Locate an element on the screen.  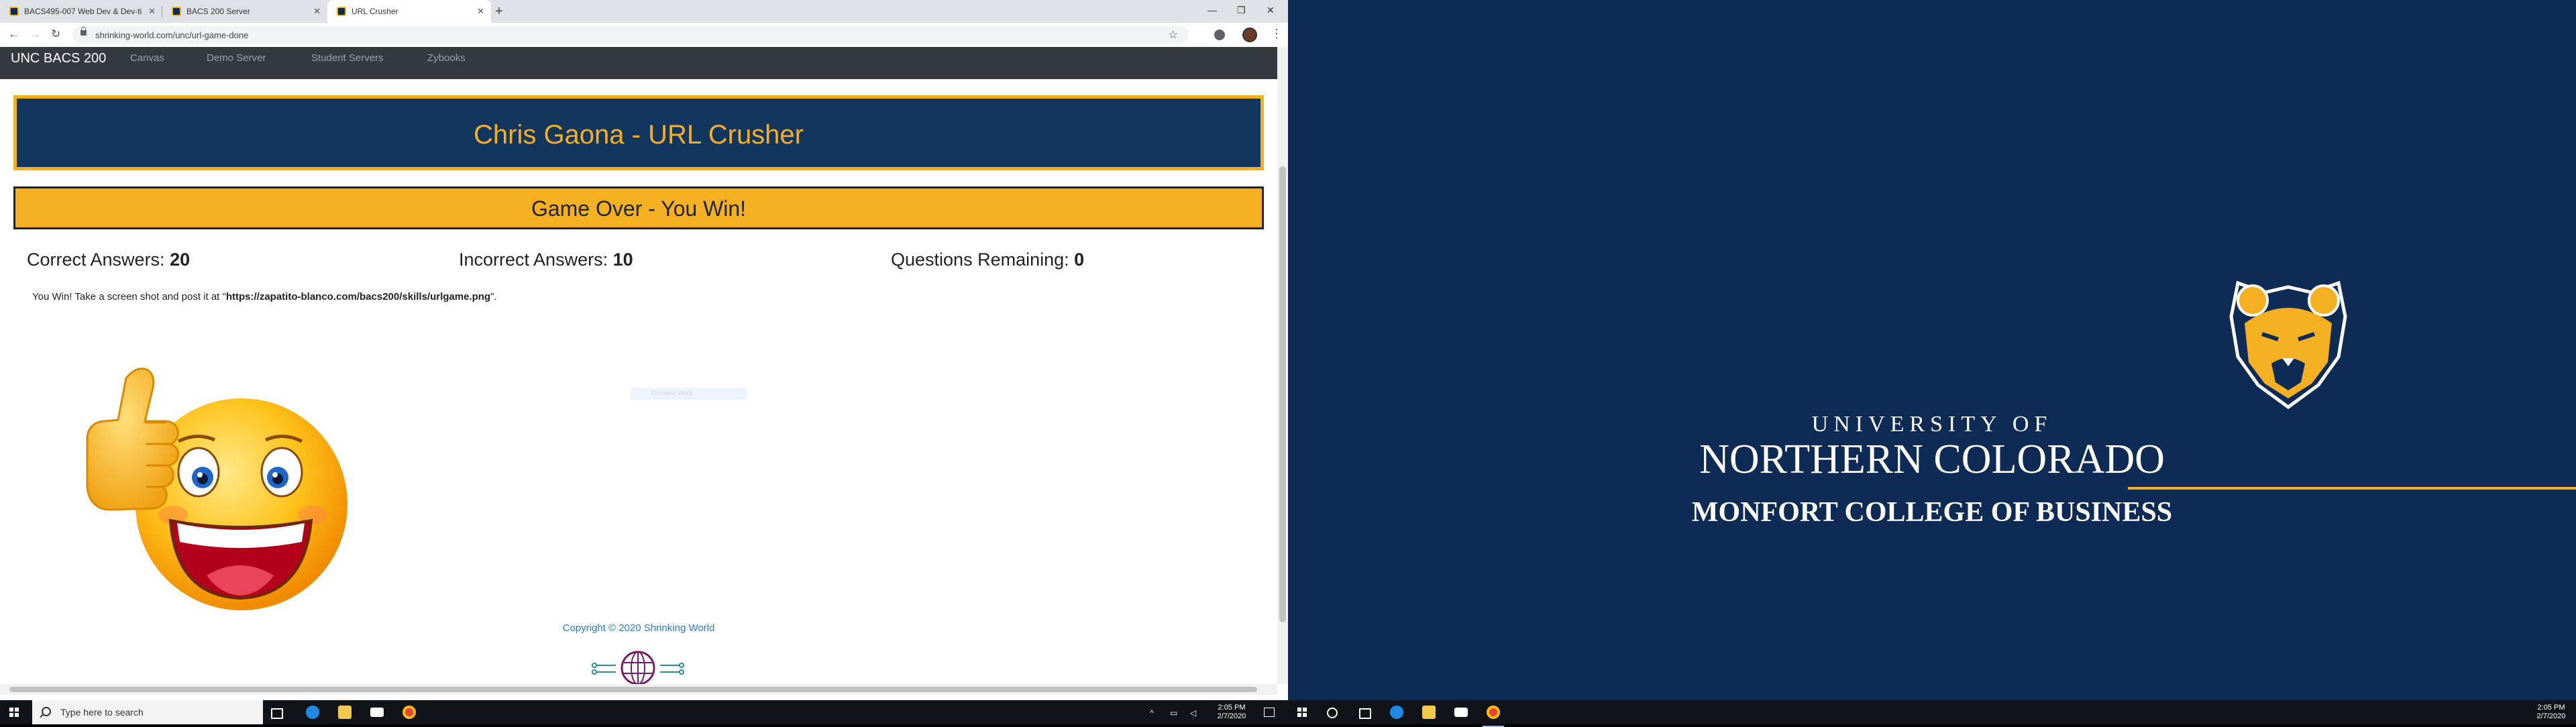
questions-remaining-value: 0 is located at coordinates (1079, 259).